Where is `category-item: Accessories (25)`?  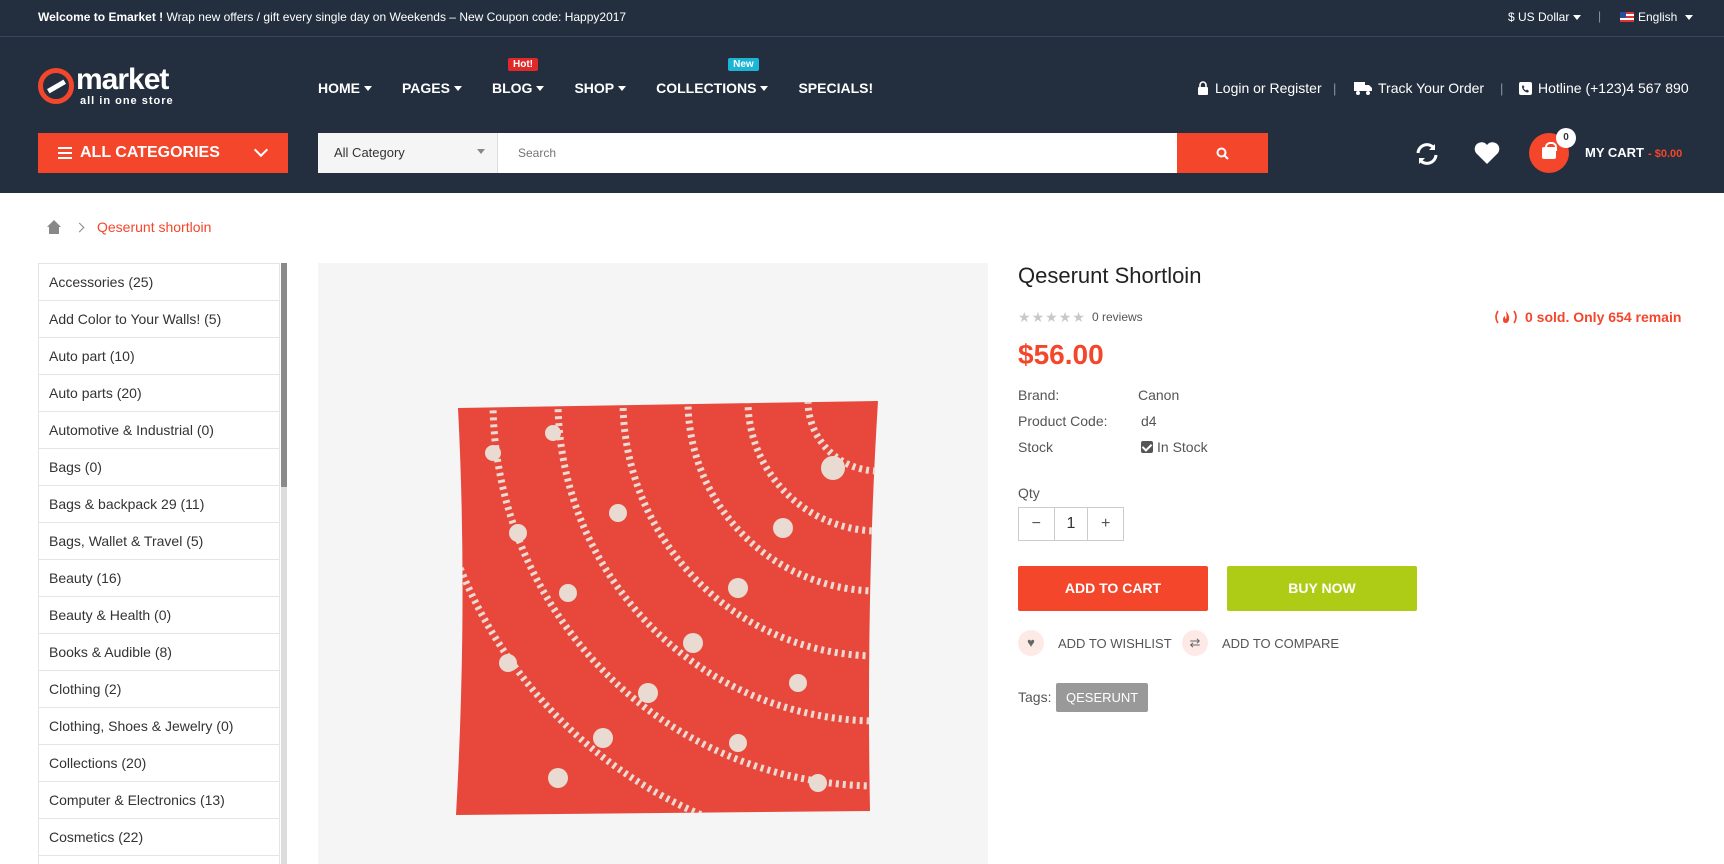
category-item: Accessories (25) is located at coordinates (159, 282).